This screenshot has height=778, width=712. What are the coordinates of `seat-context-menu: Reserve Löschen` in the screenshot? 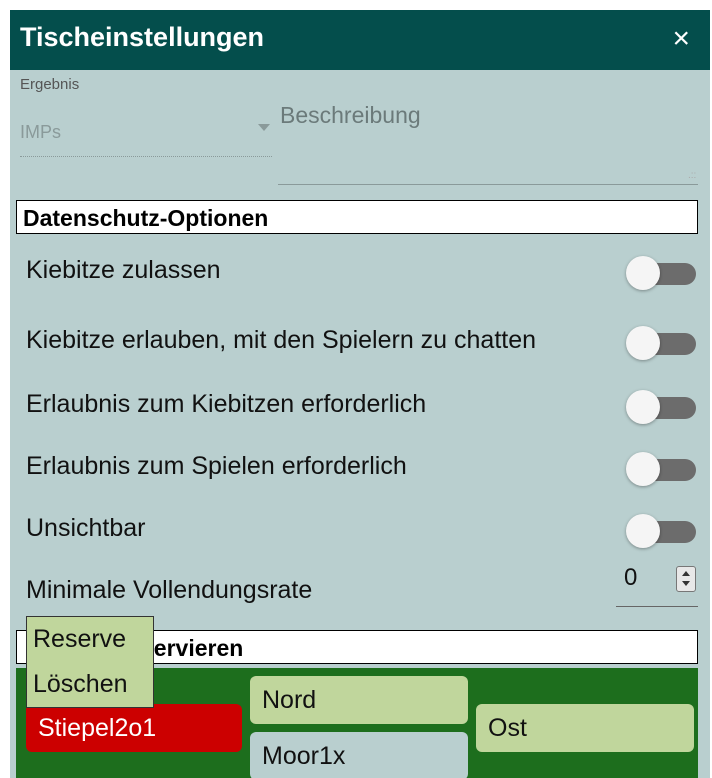 It's located at (90, 662).